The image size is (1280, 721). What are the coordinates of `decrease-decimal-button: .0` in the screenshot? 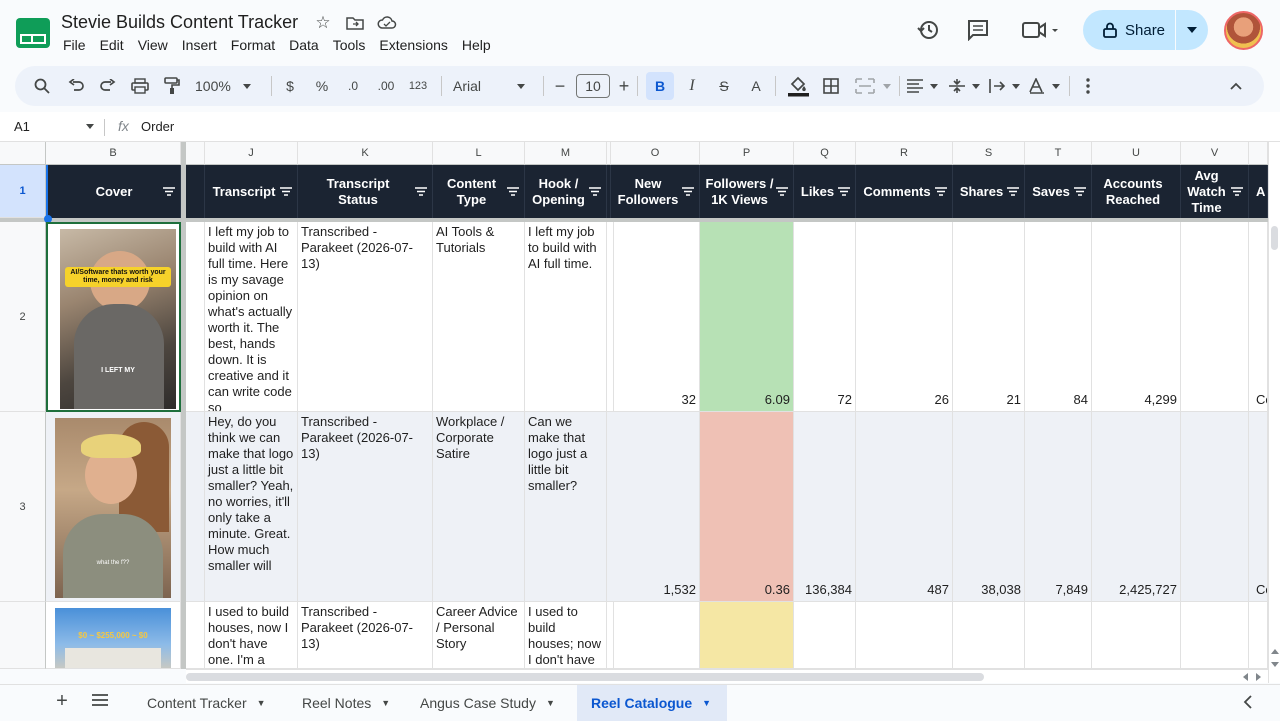 It's located at (353, 86).